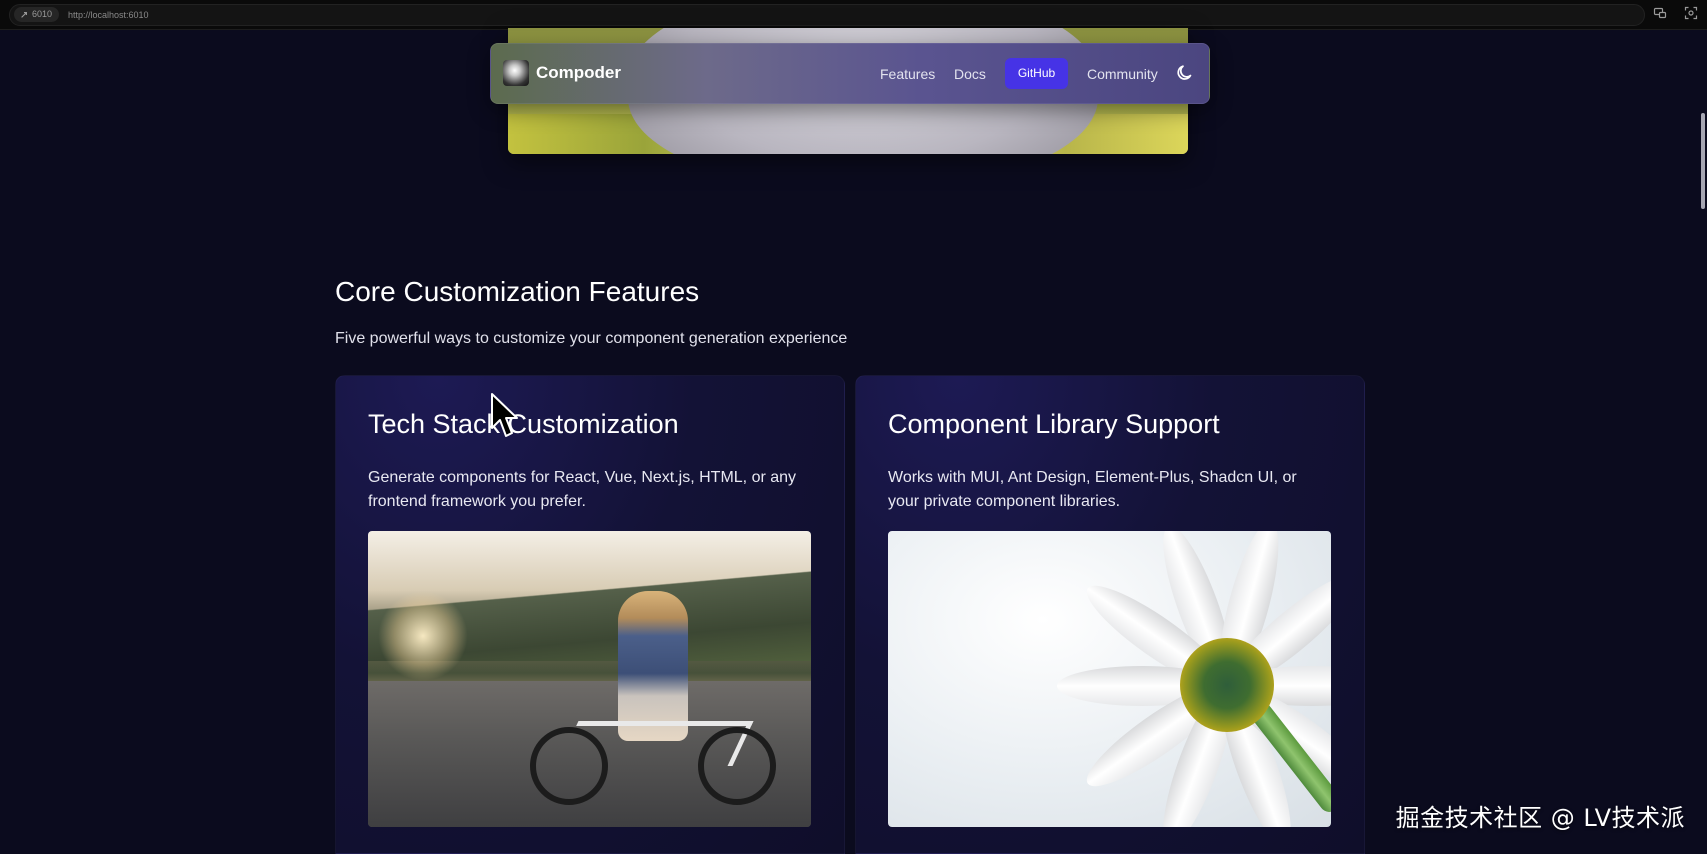  I want to click on port-badge: 6010, so click(37, 14).